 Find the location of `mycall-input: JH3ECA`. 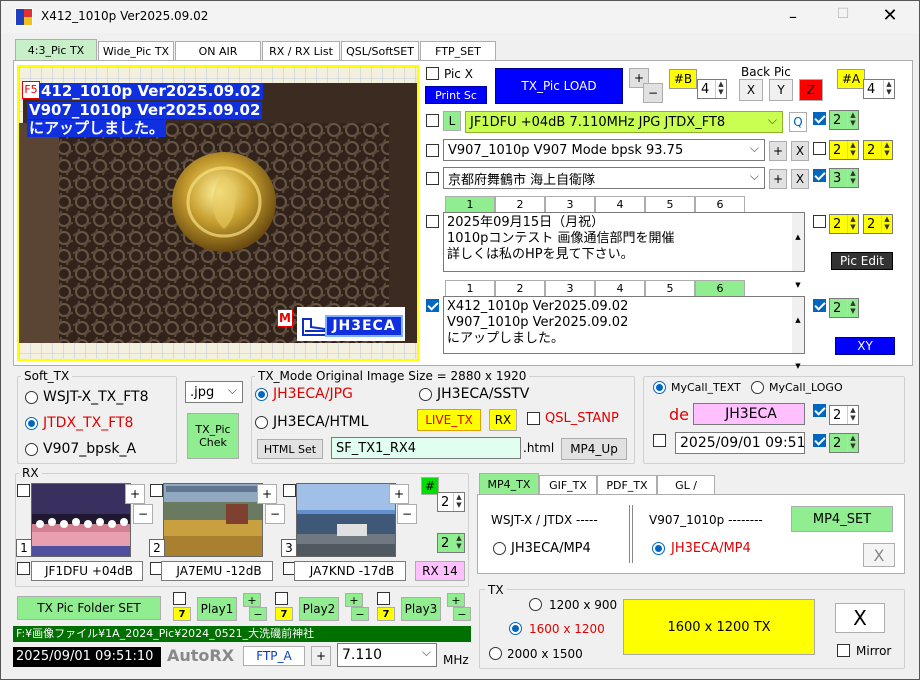

mycall-input: JH3ECA is located at coordinates (749, 414).